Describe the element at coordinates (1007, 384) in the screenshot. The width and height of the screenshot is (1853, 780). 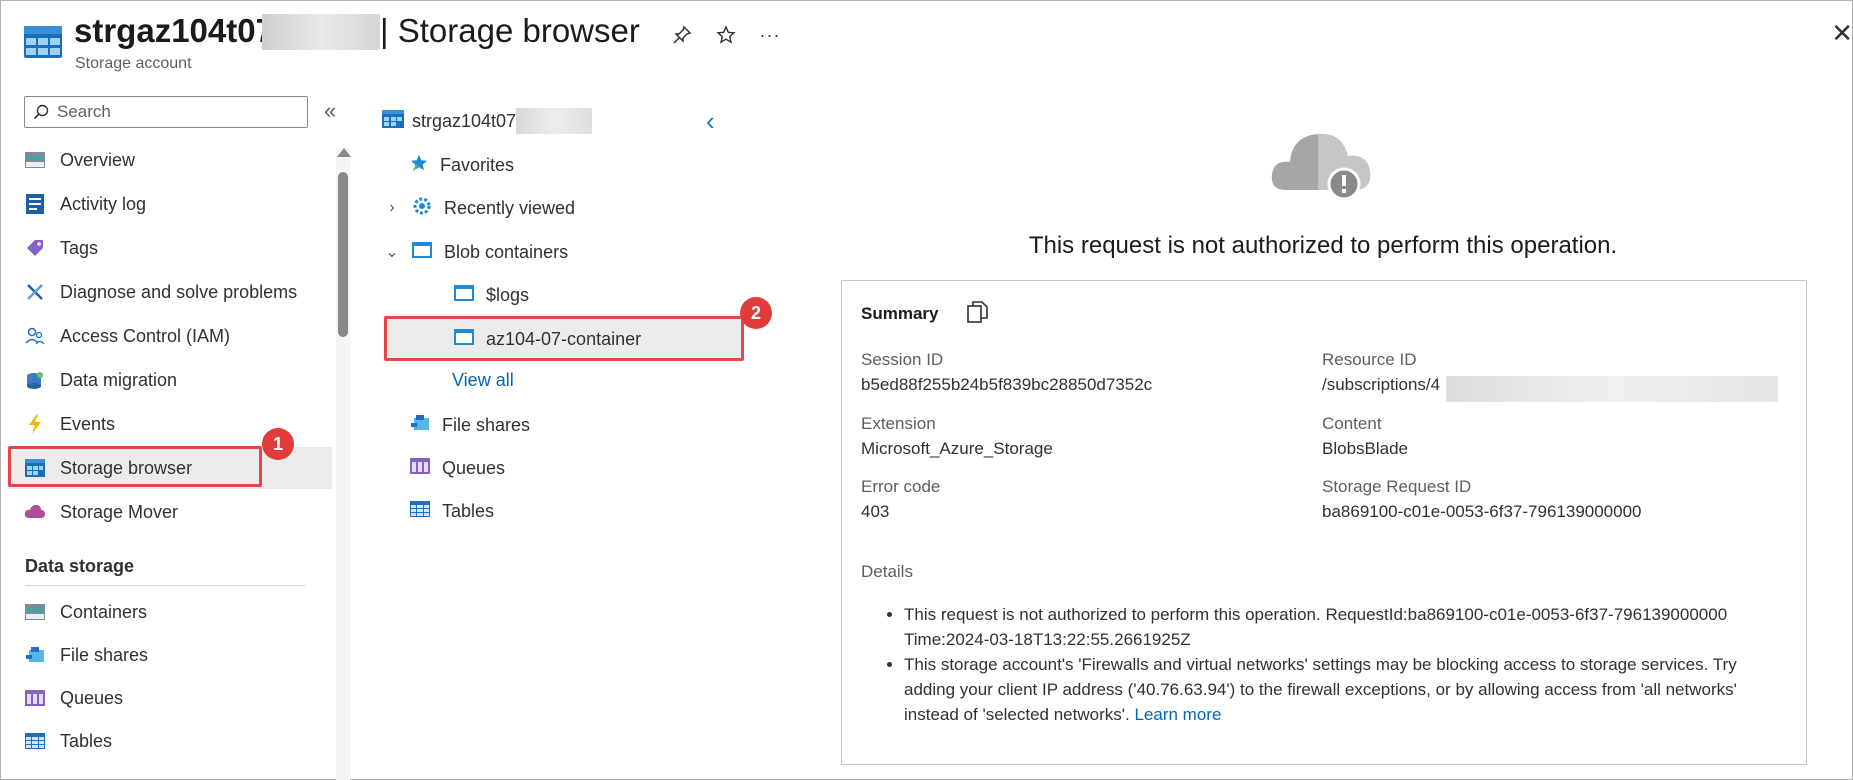
I see `session-id-value: b5ed88f255b24b5f839bc28850d7352c` at that location.